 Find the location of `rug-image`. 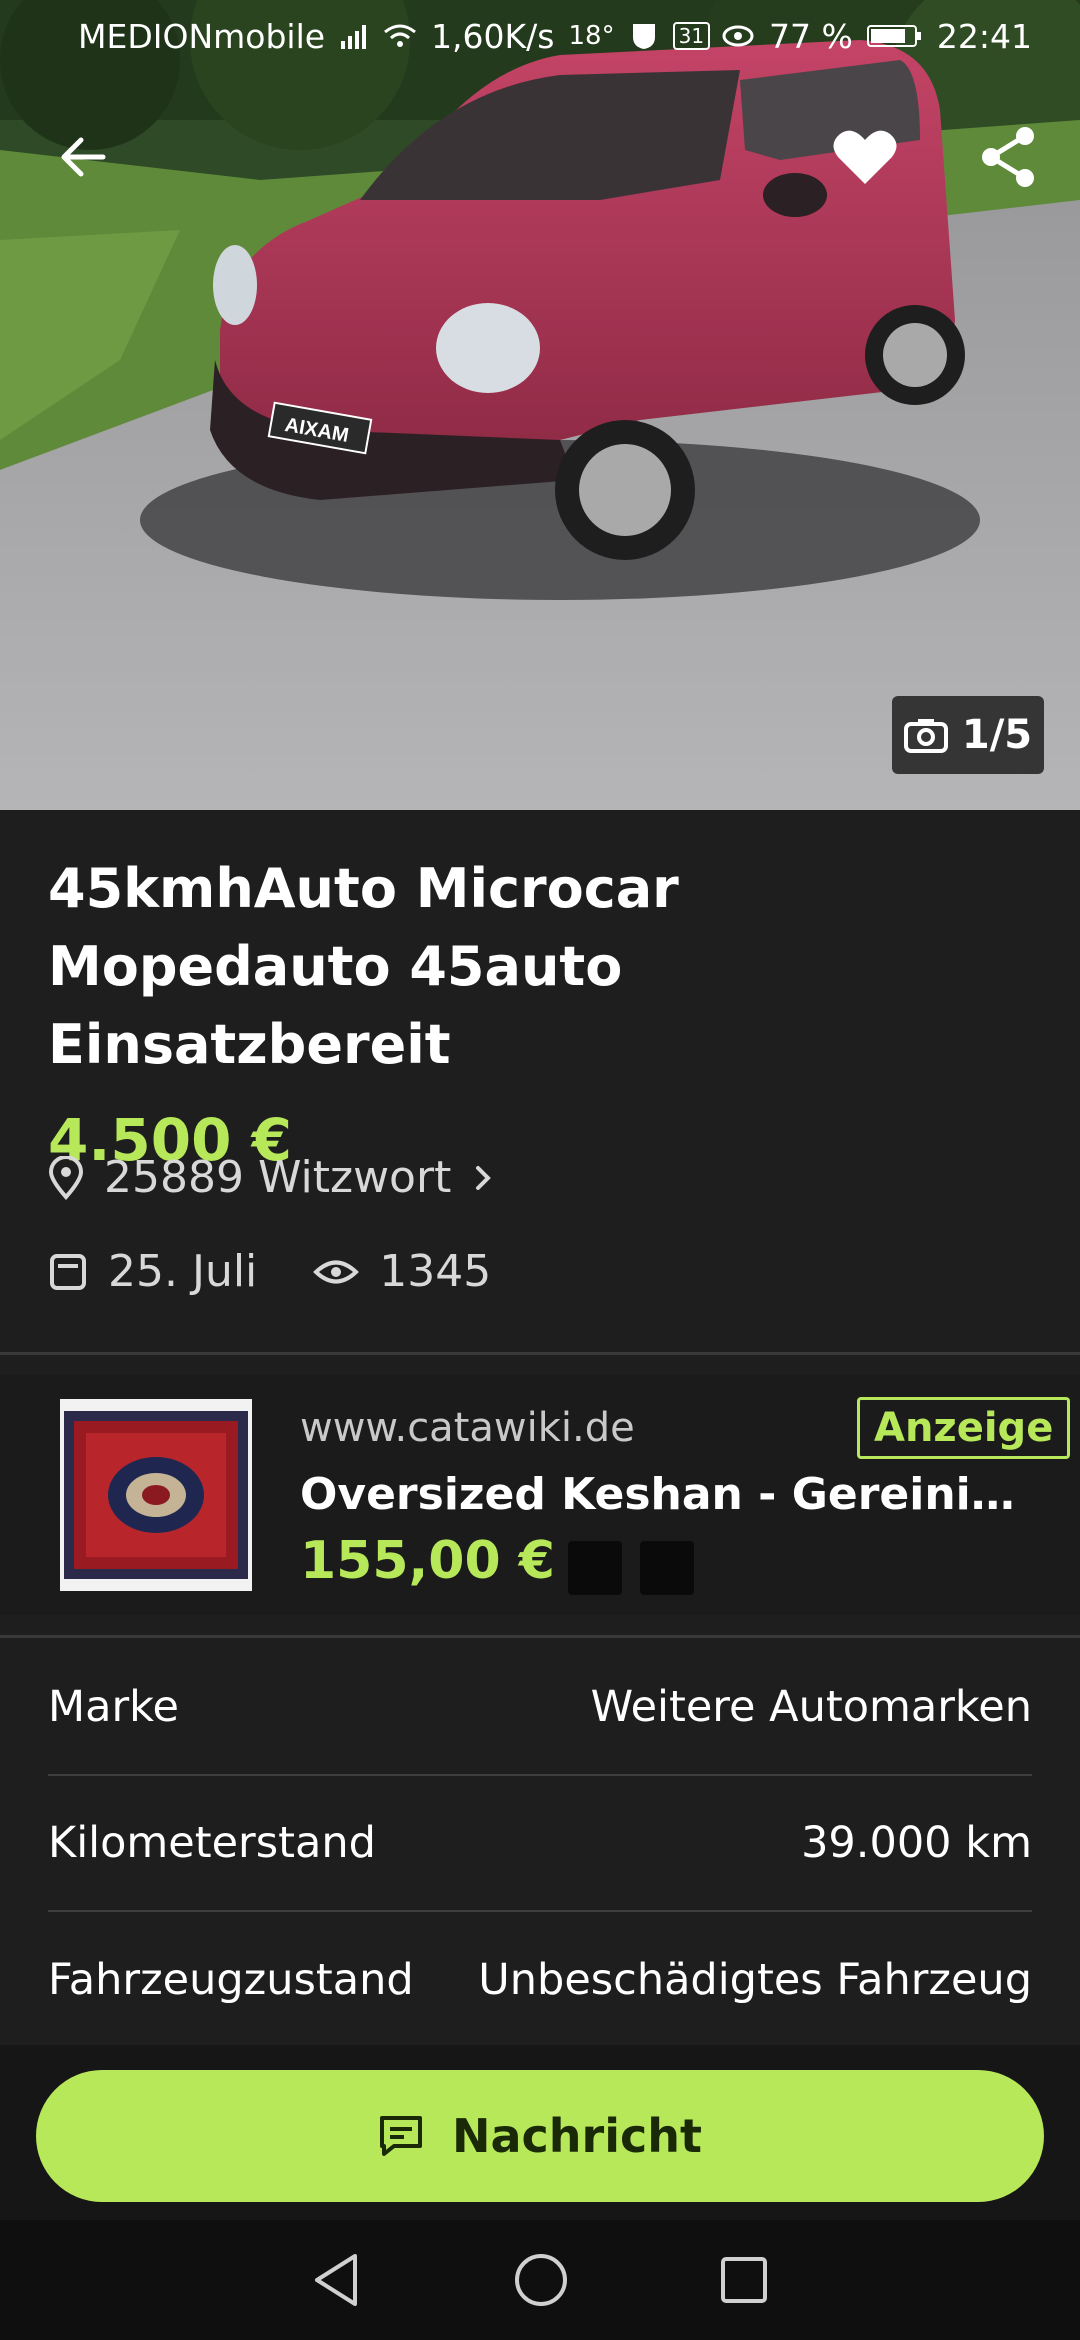

rug-image is located at coordinates (156, 1495).